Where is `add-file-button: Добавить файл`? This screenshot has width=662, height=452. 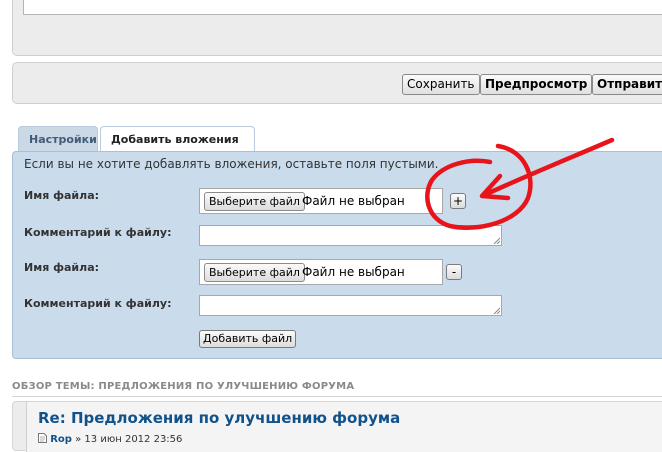
add-file-button: Добавить файл is located at coordinates (248, 339).